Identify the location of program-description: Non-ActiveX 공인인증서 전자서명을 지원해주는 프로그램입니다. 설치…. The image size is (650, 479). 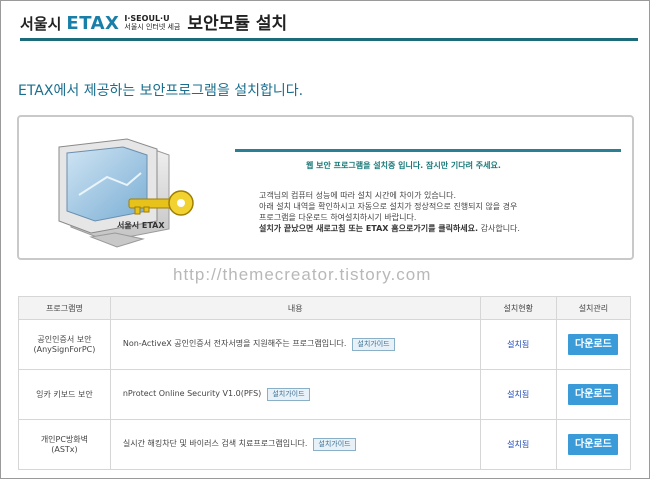
(295, 344).